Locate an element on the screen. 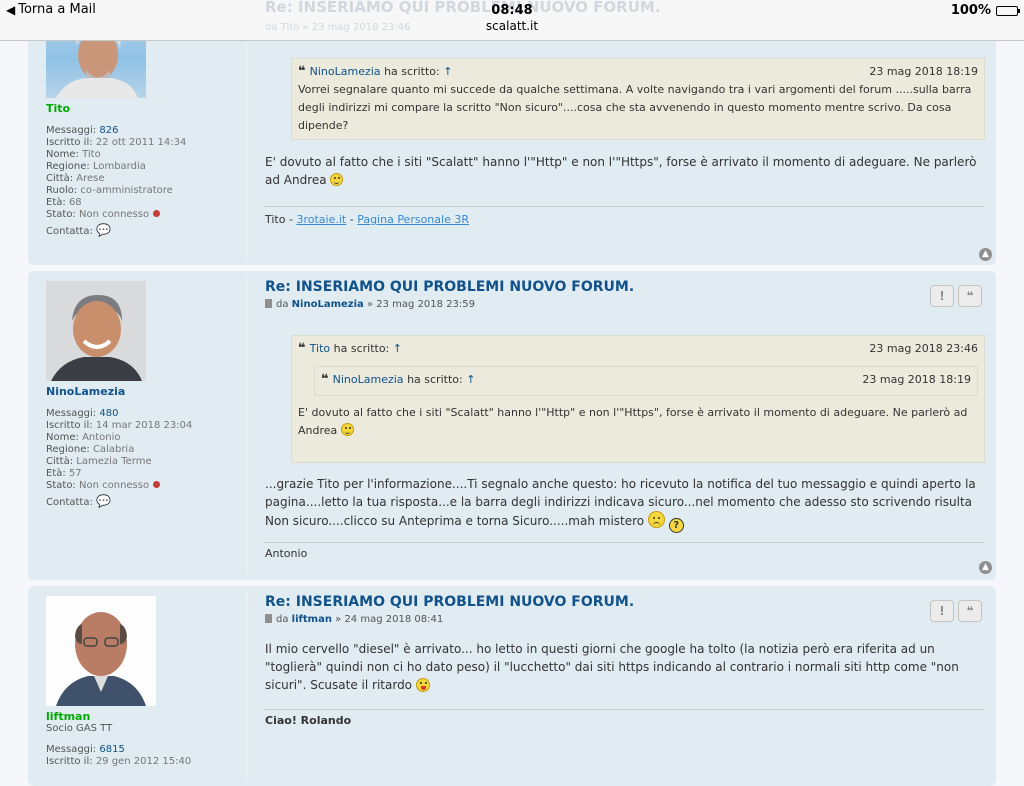 This screenshot has width=1024, height=786. profile-field-value: Lombardia is located at coordinates (119, 166).